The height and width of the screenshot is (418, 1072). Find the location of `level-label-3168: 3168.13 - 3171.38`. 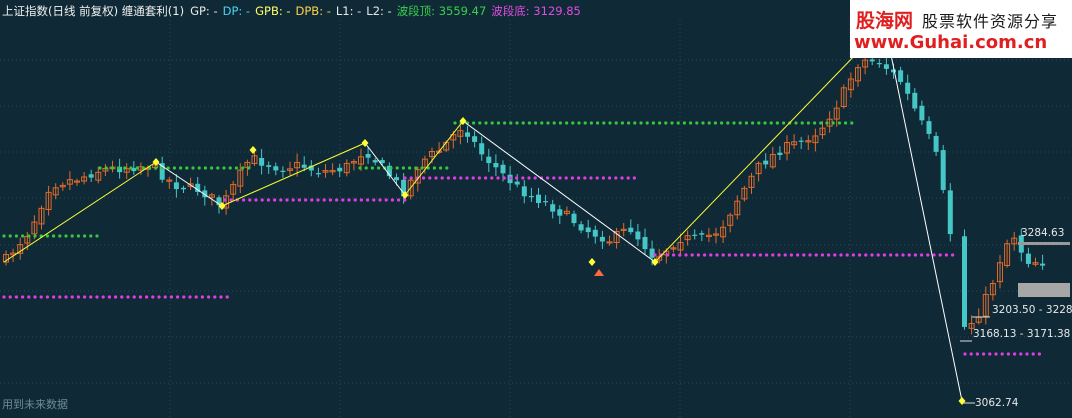

level-label-3168: 3168.13 - 3171.38 is located at coordinates (1022, 334).